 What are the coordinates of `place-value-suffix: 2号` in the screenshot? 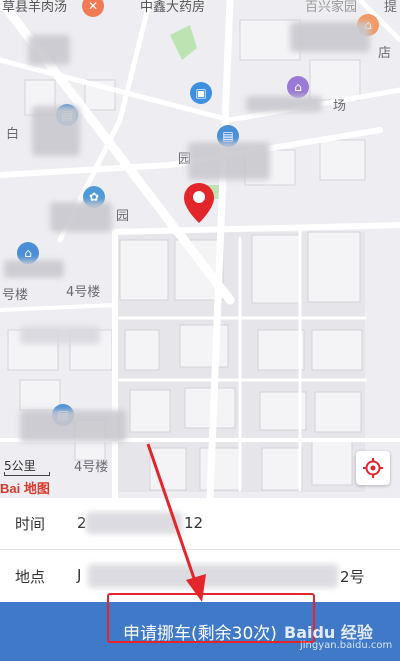 It's located at (352, 577).